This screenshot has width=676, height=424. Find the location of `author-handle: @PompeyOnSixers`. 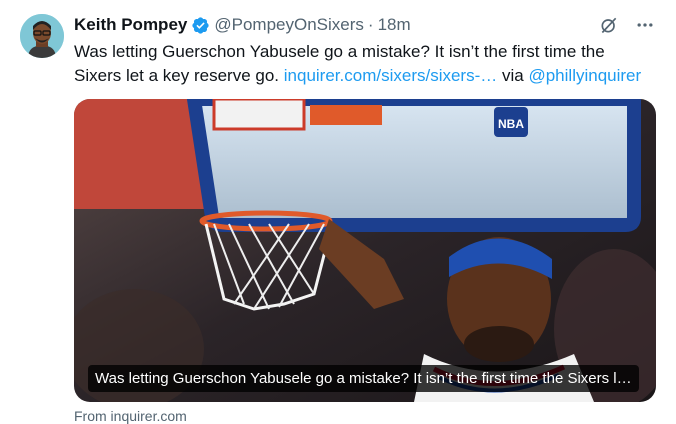

author-handle: @PompeyOnSixers is located at coordinates (289, 25).